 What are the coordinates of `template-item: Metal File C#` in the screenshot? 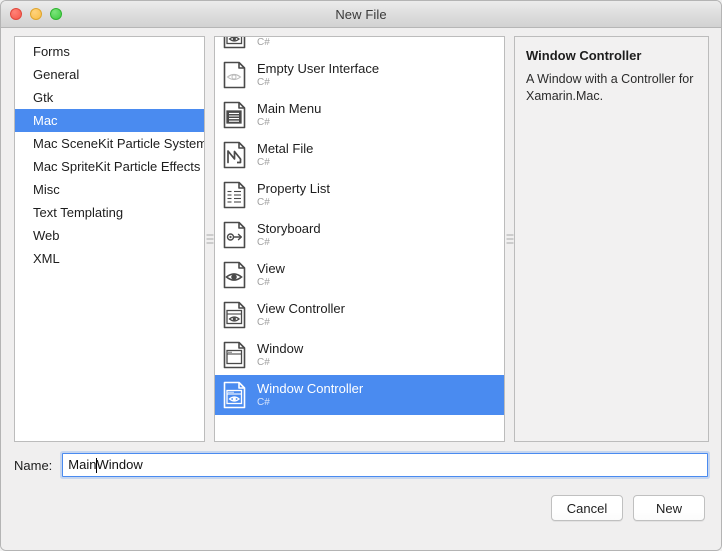 It's located at (359, 155).